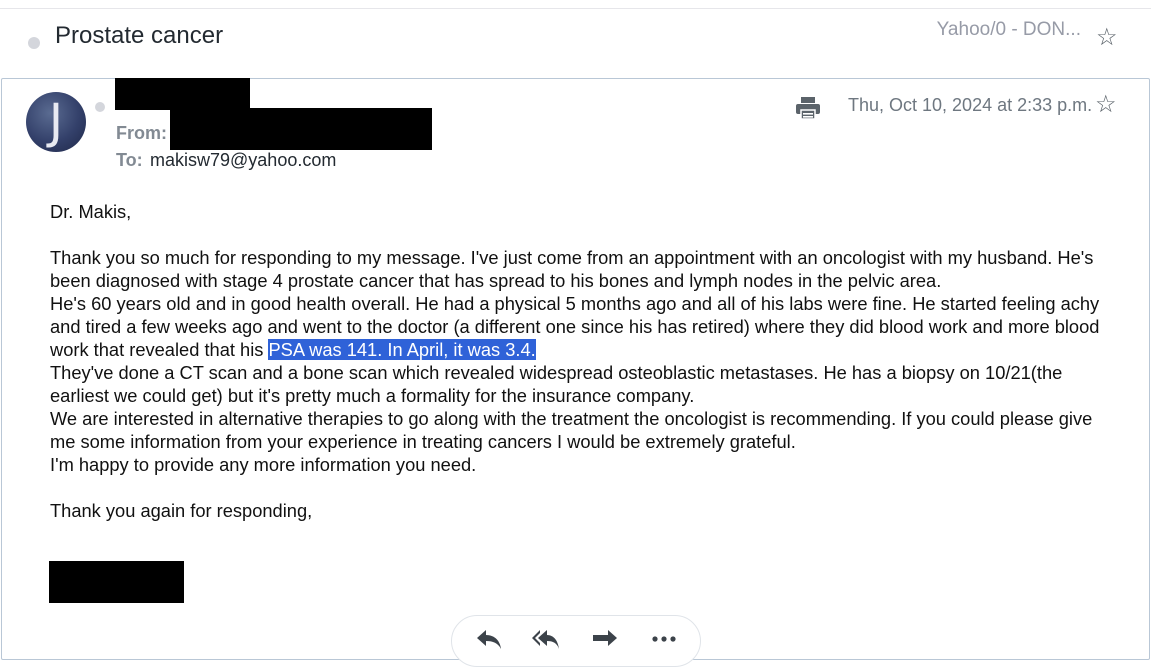  I want to click on greeting: Dr. Makis,, so click(91, 211).